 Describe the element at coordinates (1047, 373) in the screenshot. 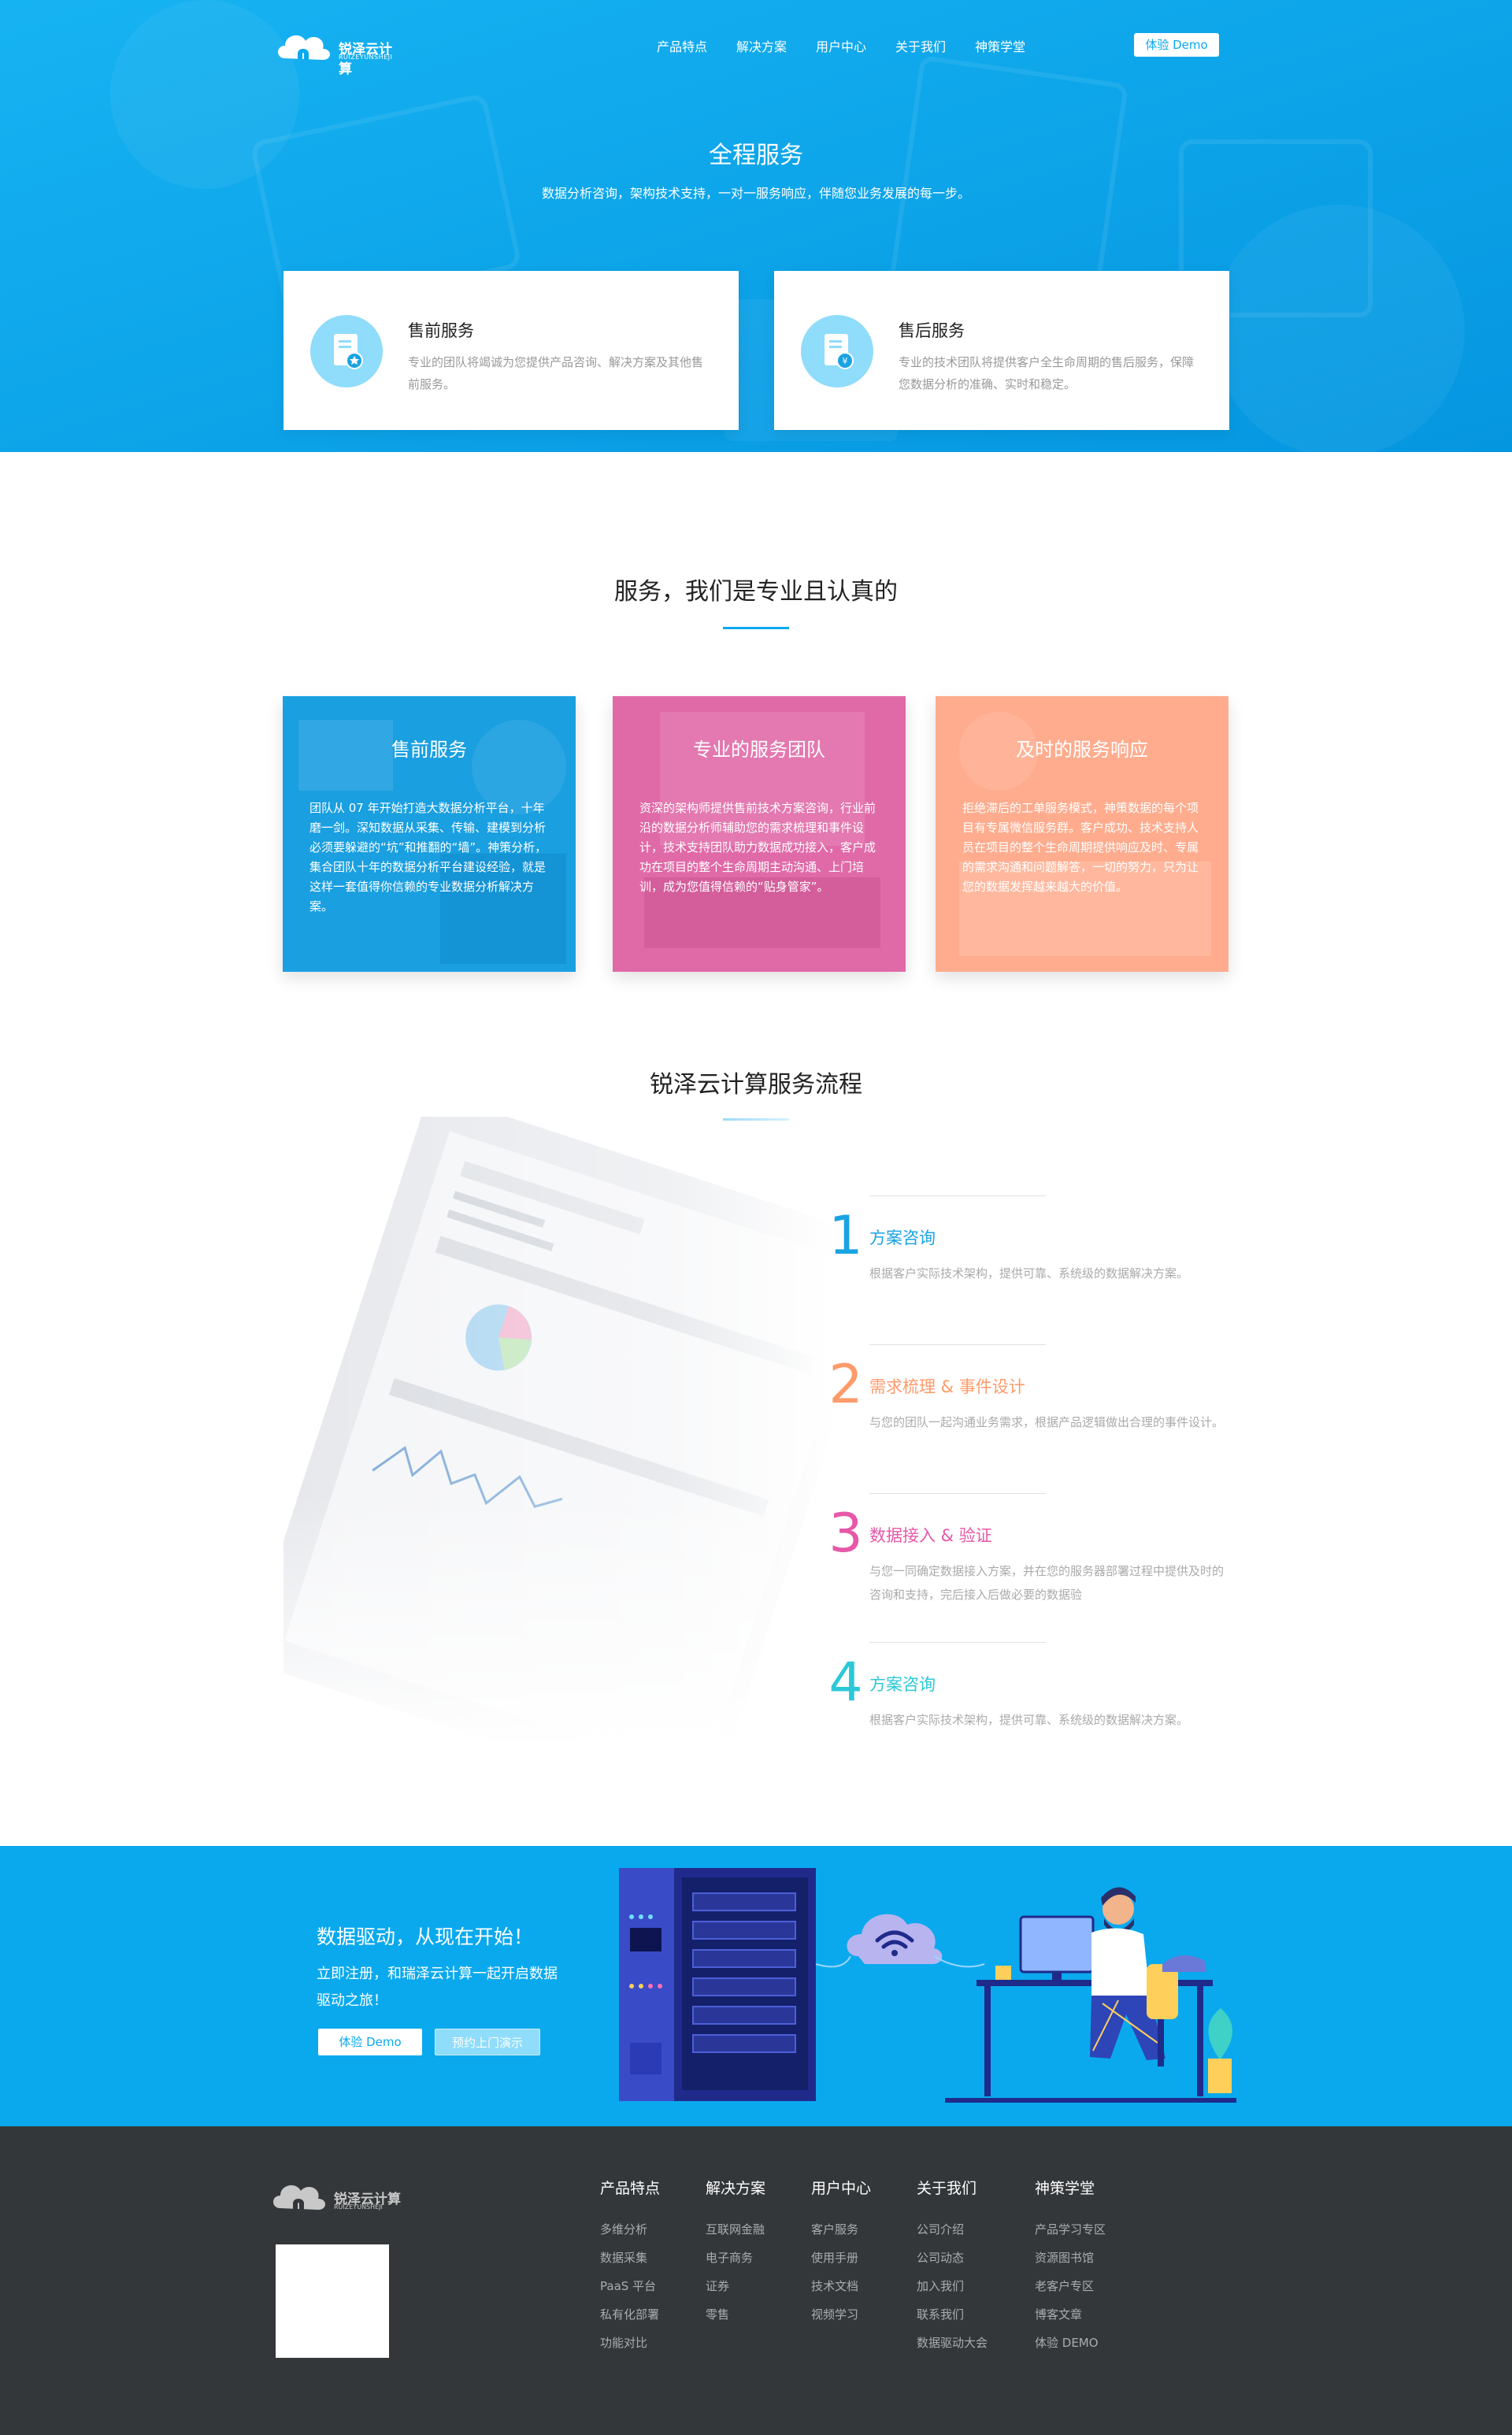

I see `aftersales-card-description: 专业的技术团队将提供客户全生命周期的售后服务，保障您数据分析的准确、实时和稳定。` at that location.